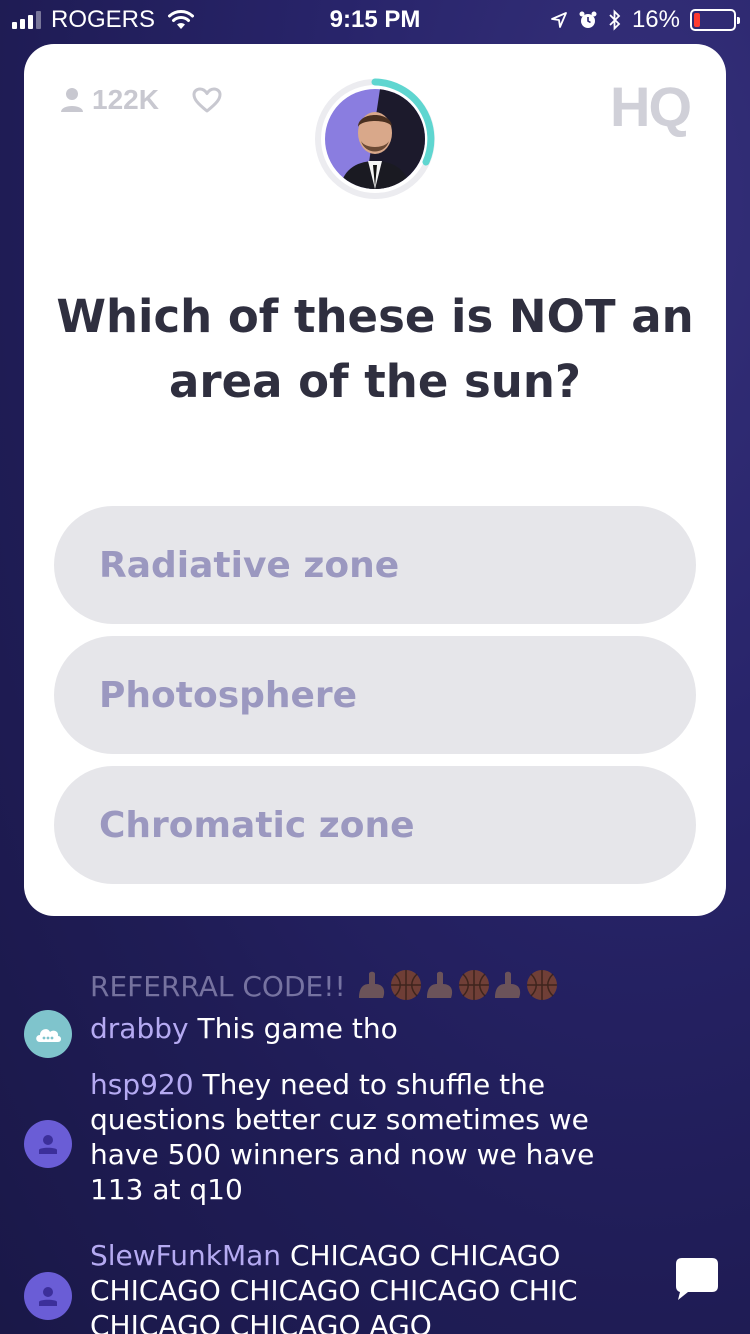  What do you see at coordinates (588, 19) in the screenshot?
I see `alarm-icon` at bounding box center [588, 19].